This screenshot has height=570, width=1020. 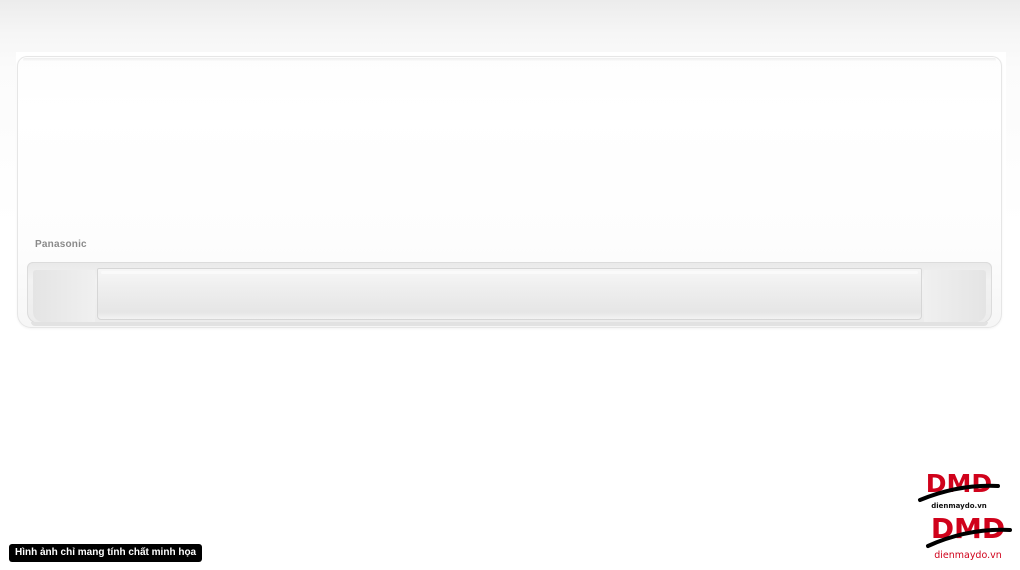 I want to click on louver-side-right, so click(x=955, y=296).